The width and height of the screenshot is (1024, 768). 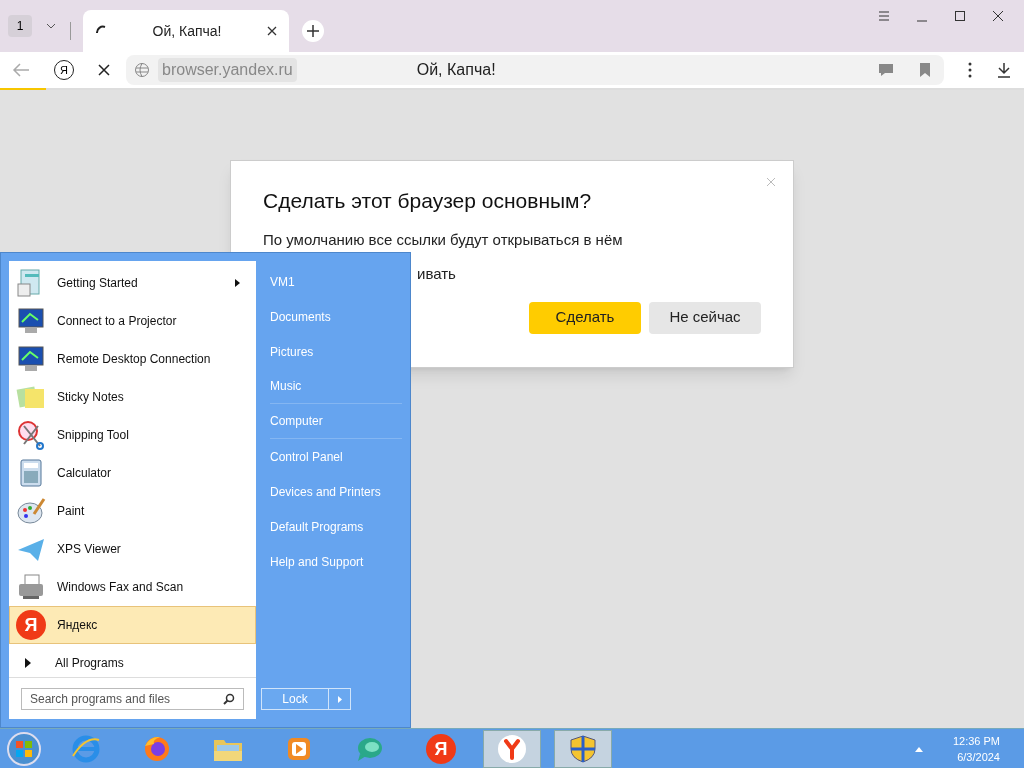 I want to click on address-bar: browser.yandex.ru Ой, Капча!, so click(x=535, y=70).